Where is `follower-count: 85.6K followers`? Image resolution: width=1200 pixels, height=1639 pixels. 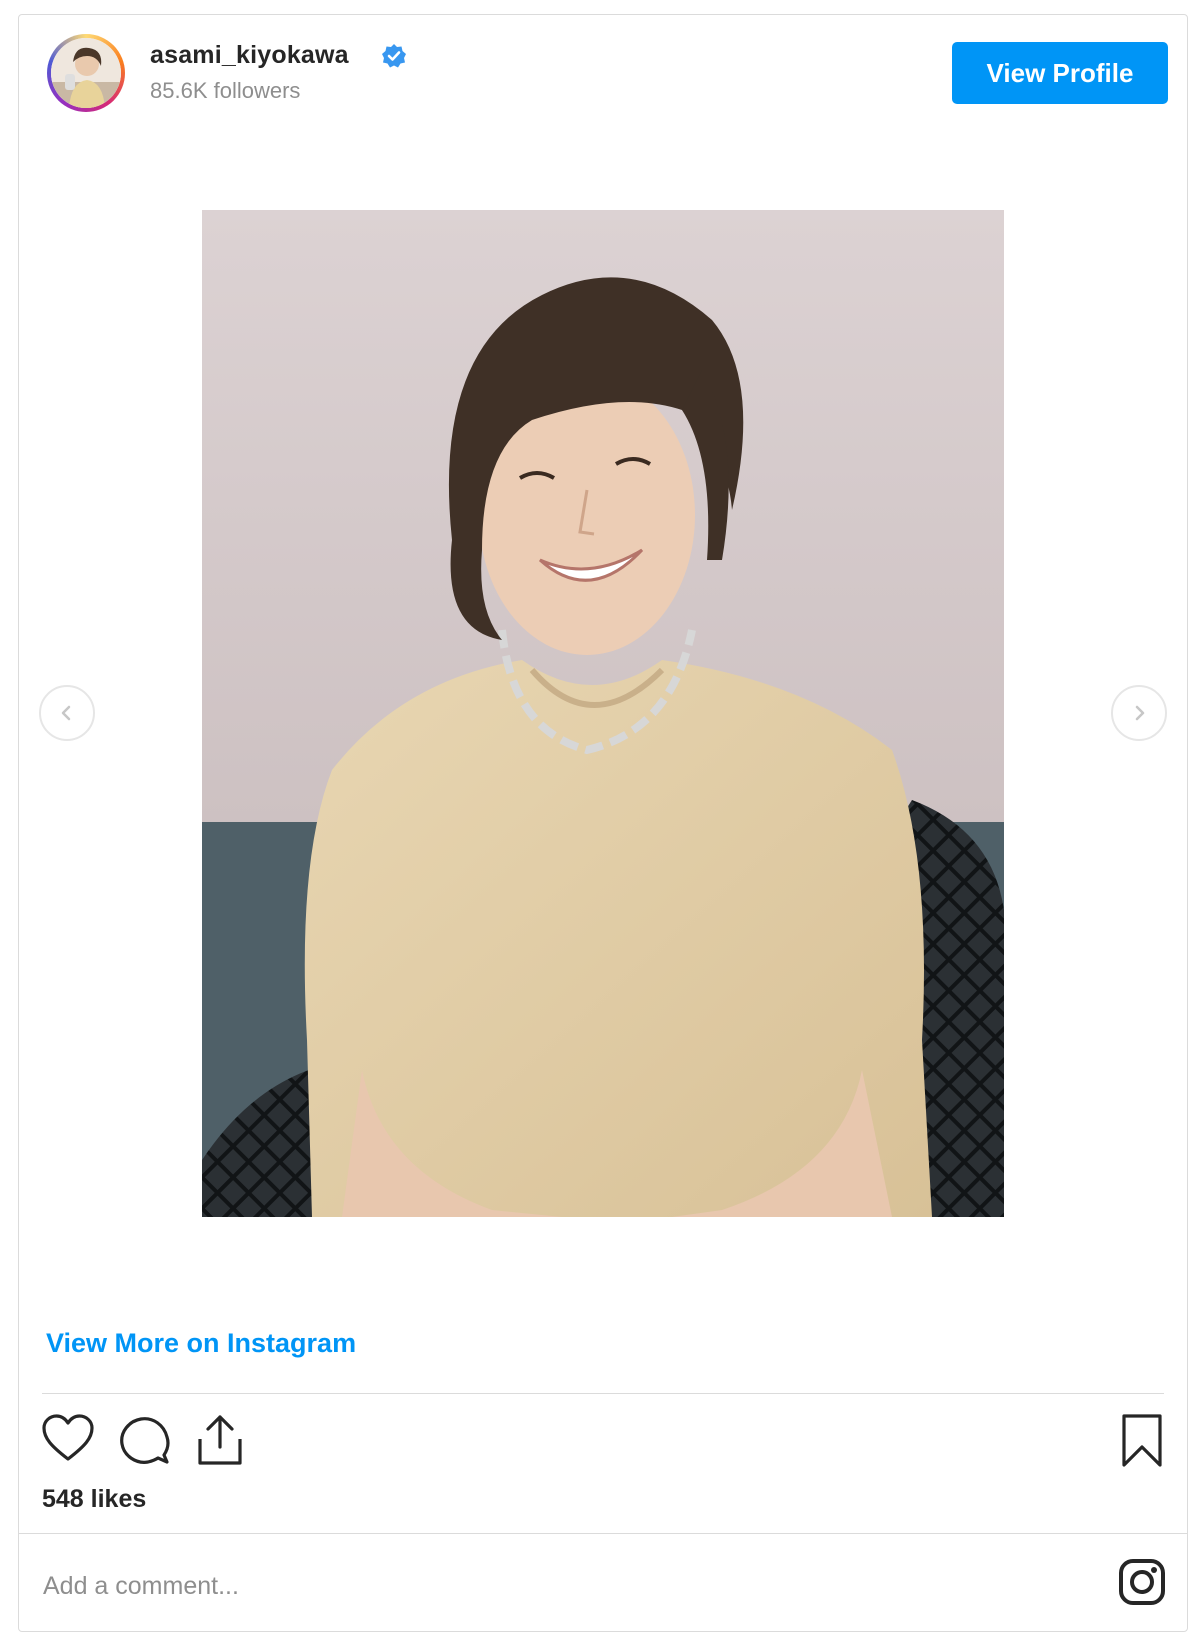 follower-count: 85.6K followers is located at coordinates (225, 90).